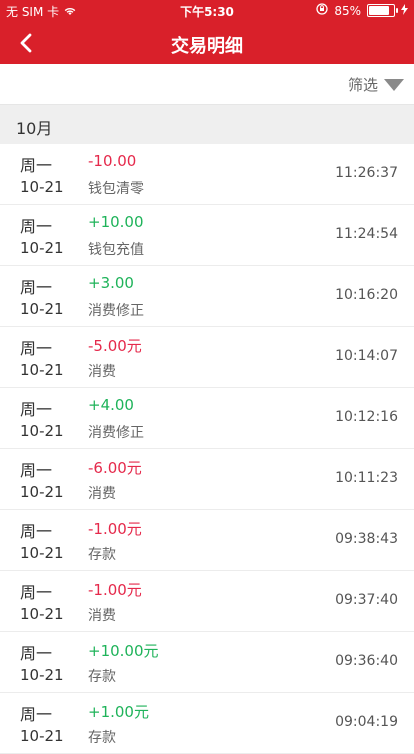 The height and width of the screenshot is (754, 414). I want to click on transaction-row: 周一 10-21 +10.00元 存款 09:36:40, so click(207, 662).